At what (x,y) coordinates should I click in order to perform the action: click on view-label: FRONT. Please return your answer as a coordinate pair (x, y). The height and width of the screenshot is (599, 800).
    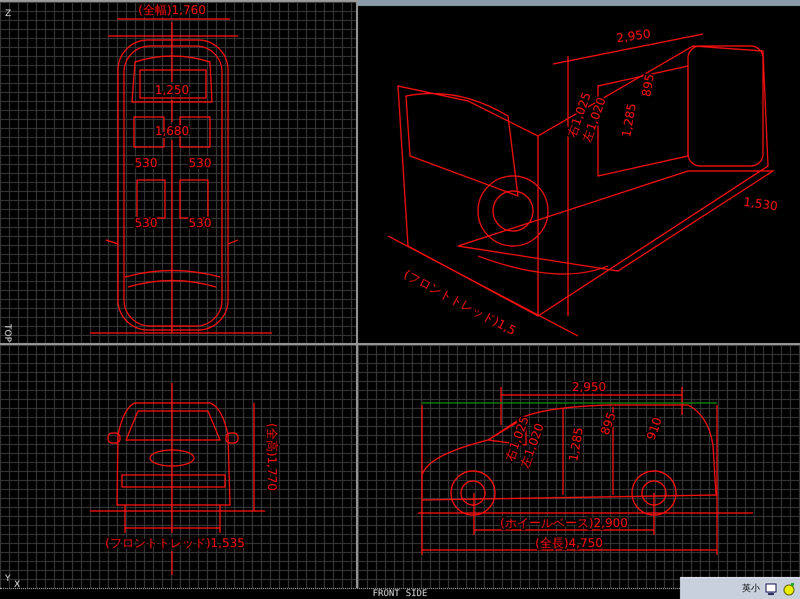
    Looking at the image, I should click on (386, 594).